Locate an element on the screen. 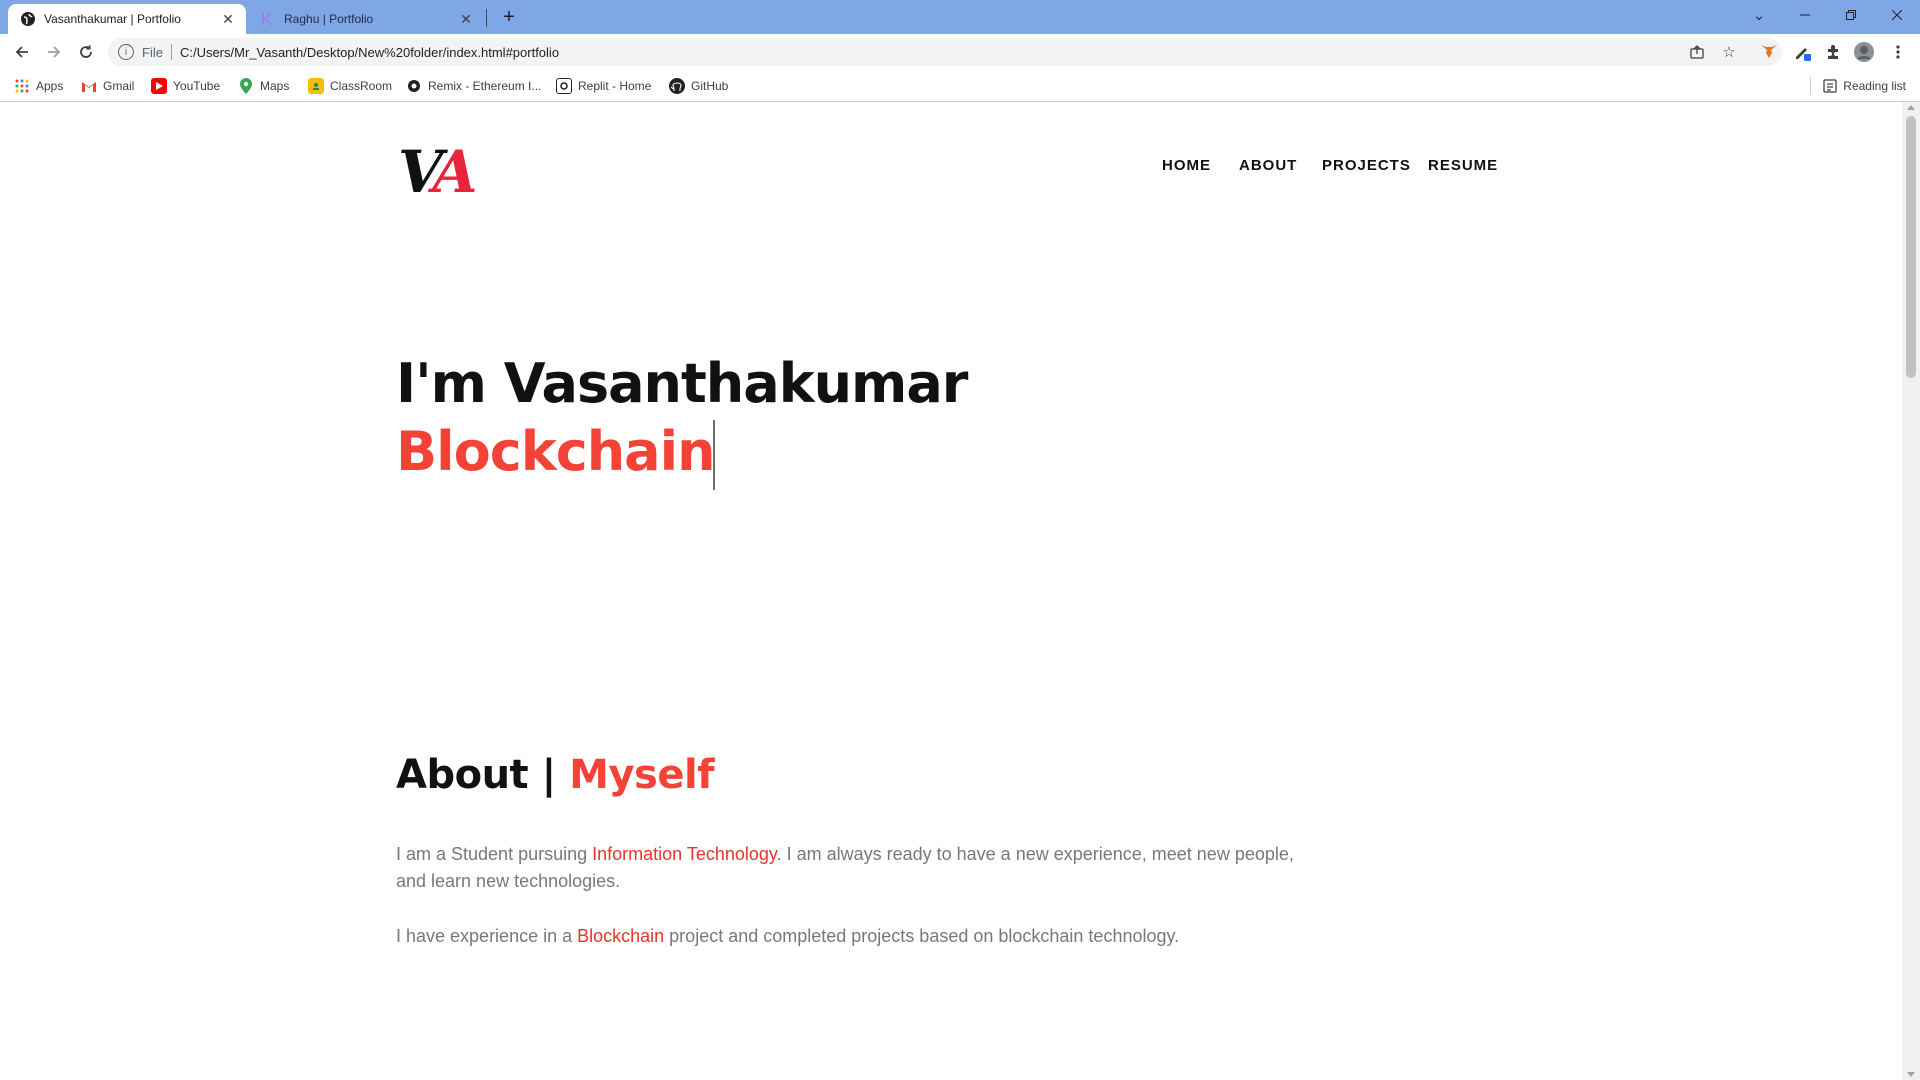  bookmark-label: Gmail is located at coordinates (119, 86).